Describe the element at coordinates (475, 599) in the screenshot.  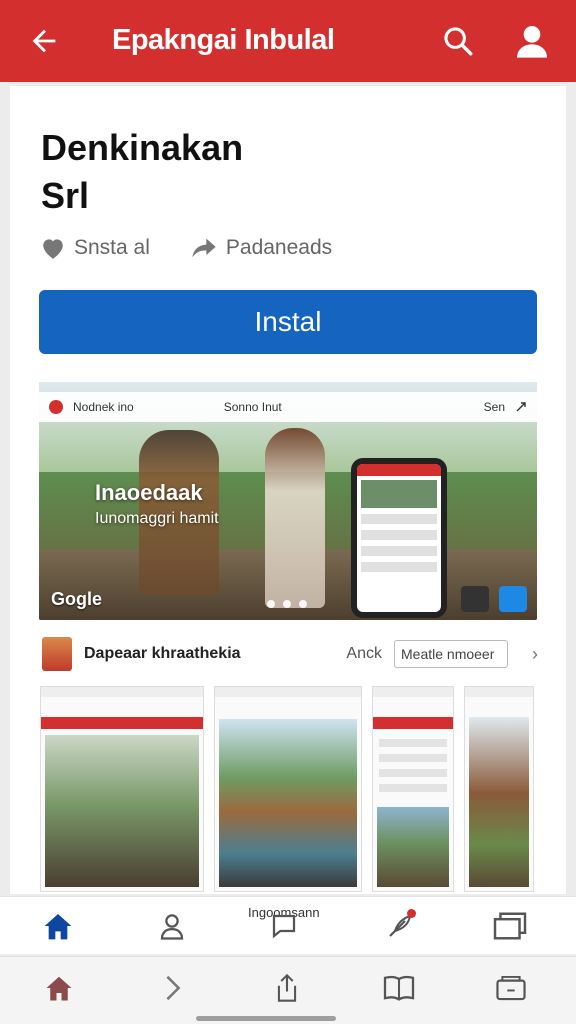
I see `hero-mini-app-icon` at that location.